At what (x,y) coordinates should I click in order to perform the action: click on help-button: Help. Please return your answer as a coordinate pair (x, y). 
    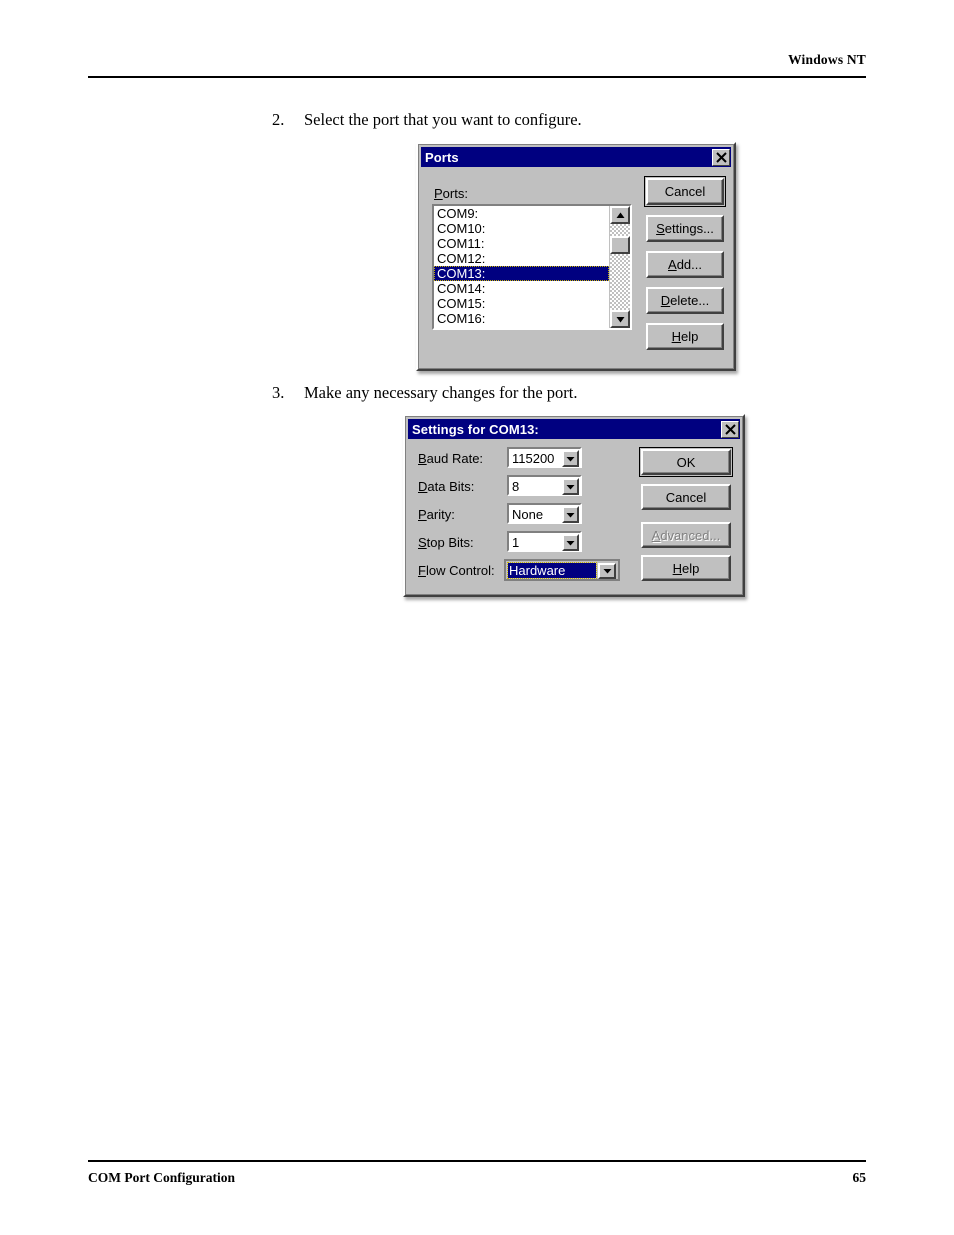
    Looking at the image, I should click on (685, 336).